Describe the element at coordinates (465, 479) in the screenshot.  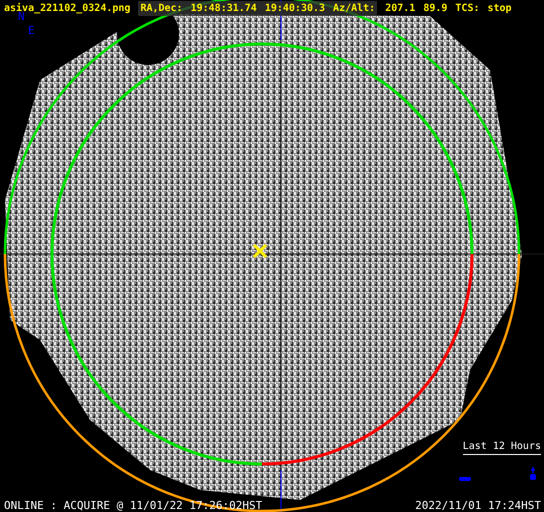
I see `legend-dash` at that location.